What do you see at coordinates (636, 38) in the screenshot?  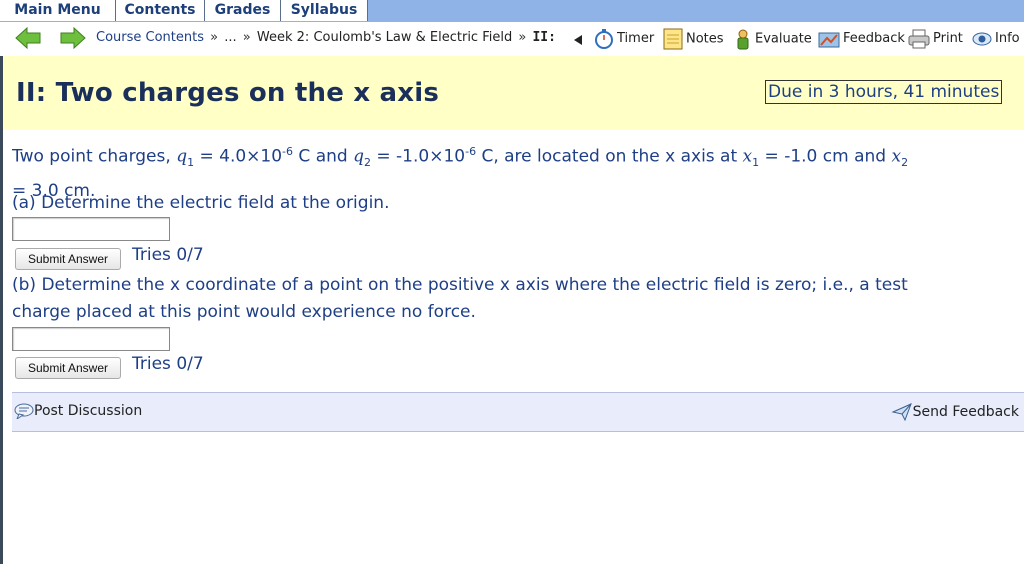 I see `timer-label: Timer` at bounding box center [636, 38].